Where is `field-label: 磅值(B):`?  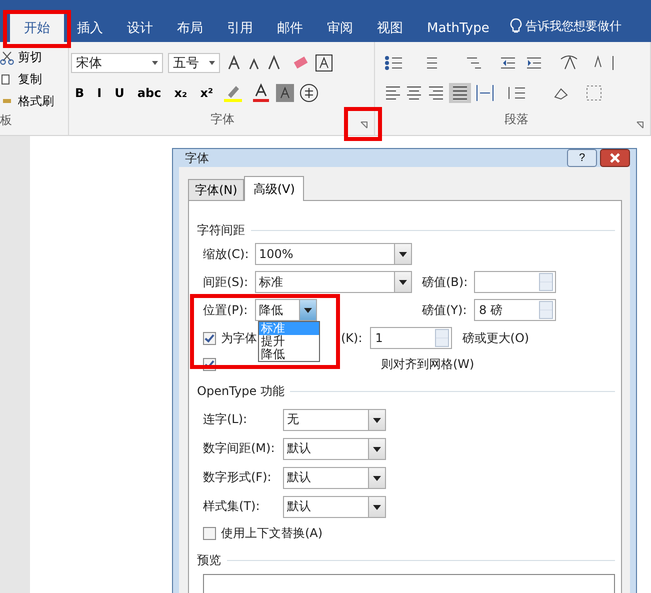
field-label: 磅值(B): is located at coordinates (445, 282).